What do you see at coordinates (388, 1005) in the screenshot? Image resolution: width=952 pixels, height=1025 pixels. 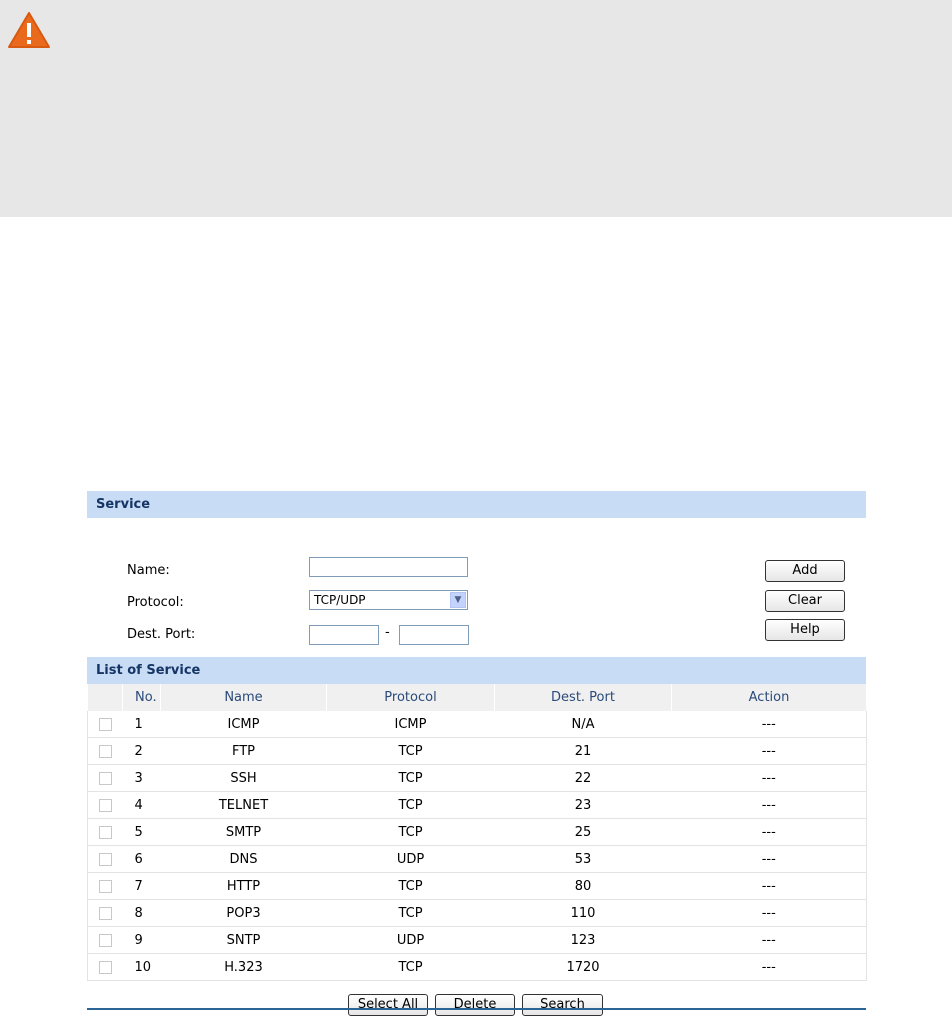 I see `select-all-button: Select All` at bounding box center [388, 1005].